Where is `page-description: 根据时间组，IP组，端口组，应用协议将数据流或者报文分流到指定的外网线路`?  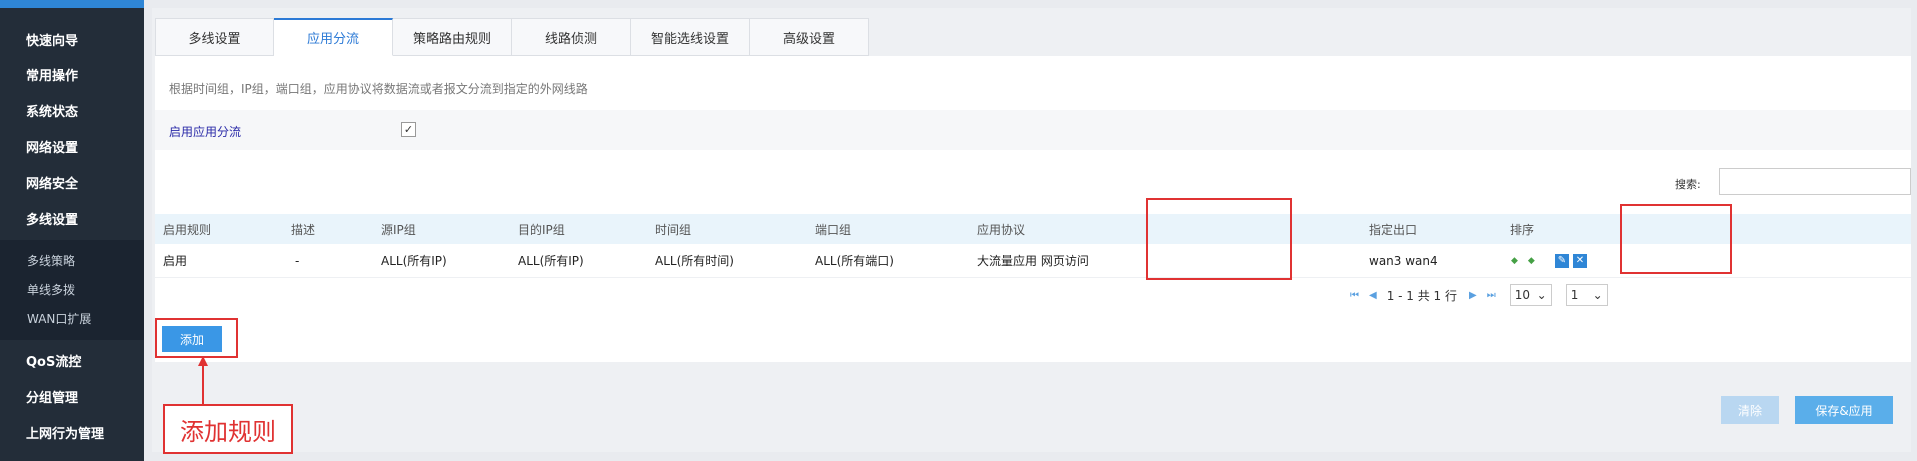 page-description: 根据时间组，IP组，端口组，应用协议将数据流或者报文分流到指定的外网线路 is located at coordinates (378, 89).